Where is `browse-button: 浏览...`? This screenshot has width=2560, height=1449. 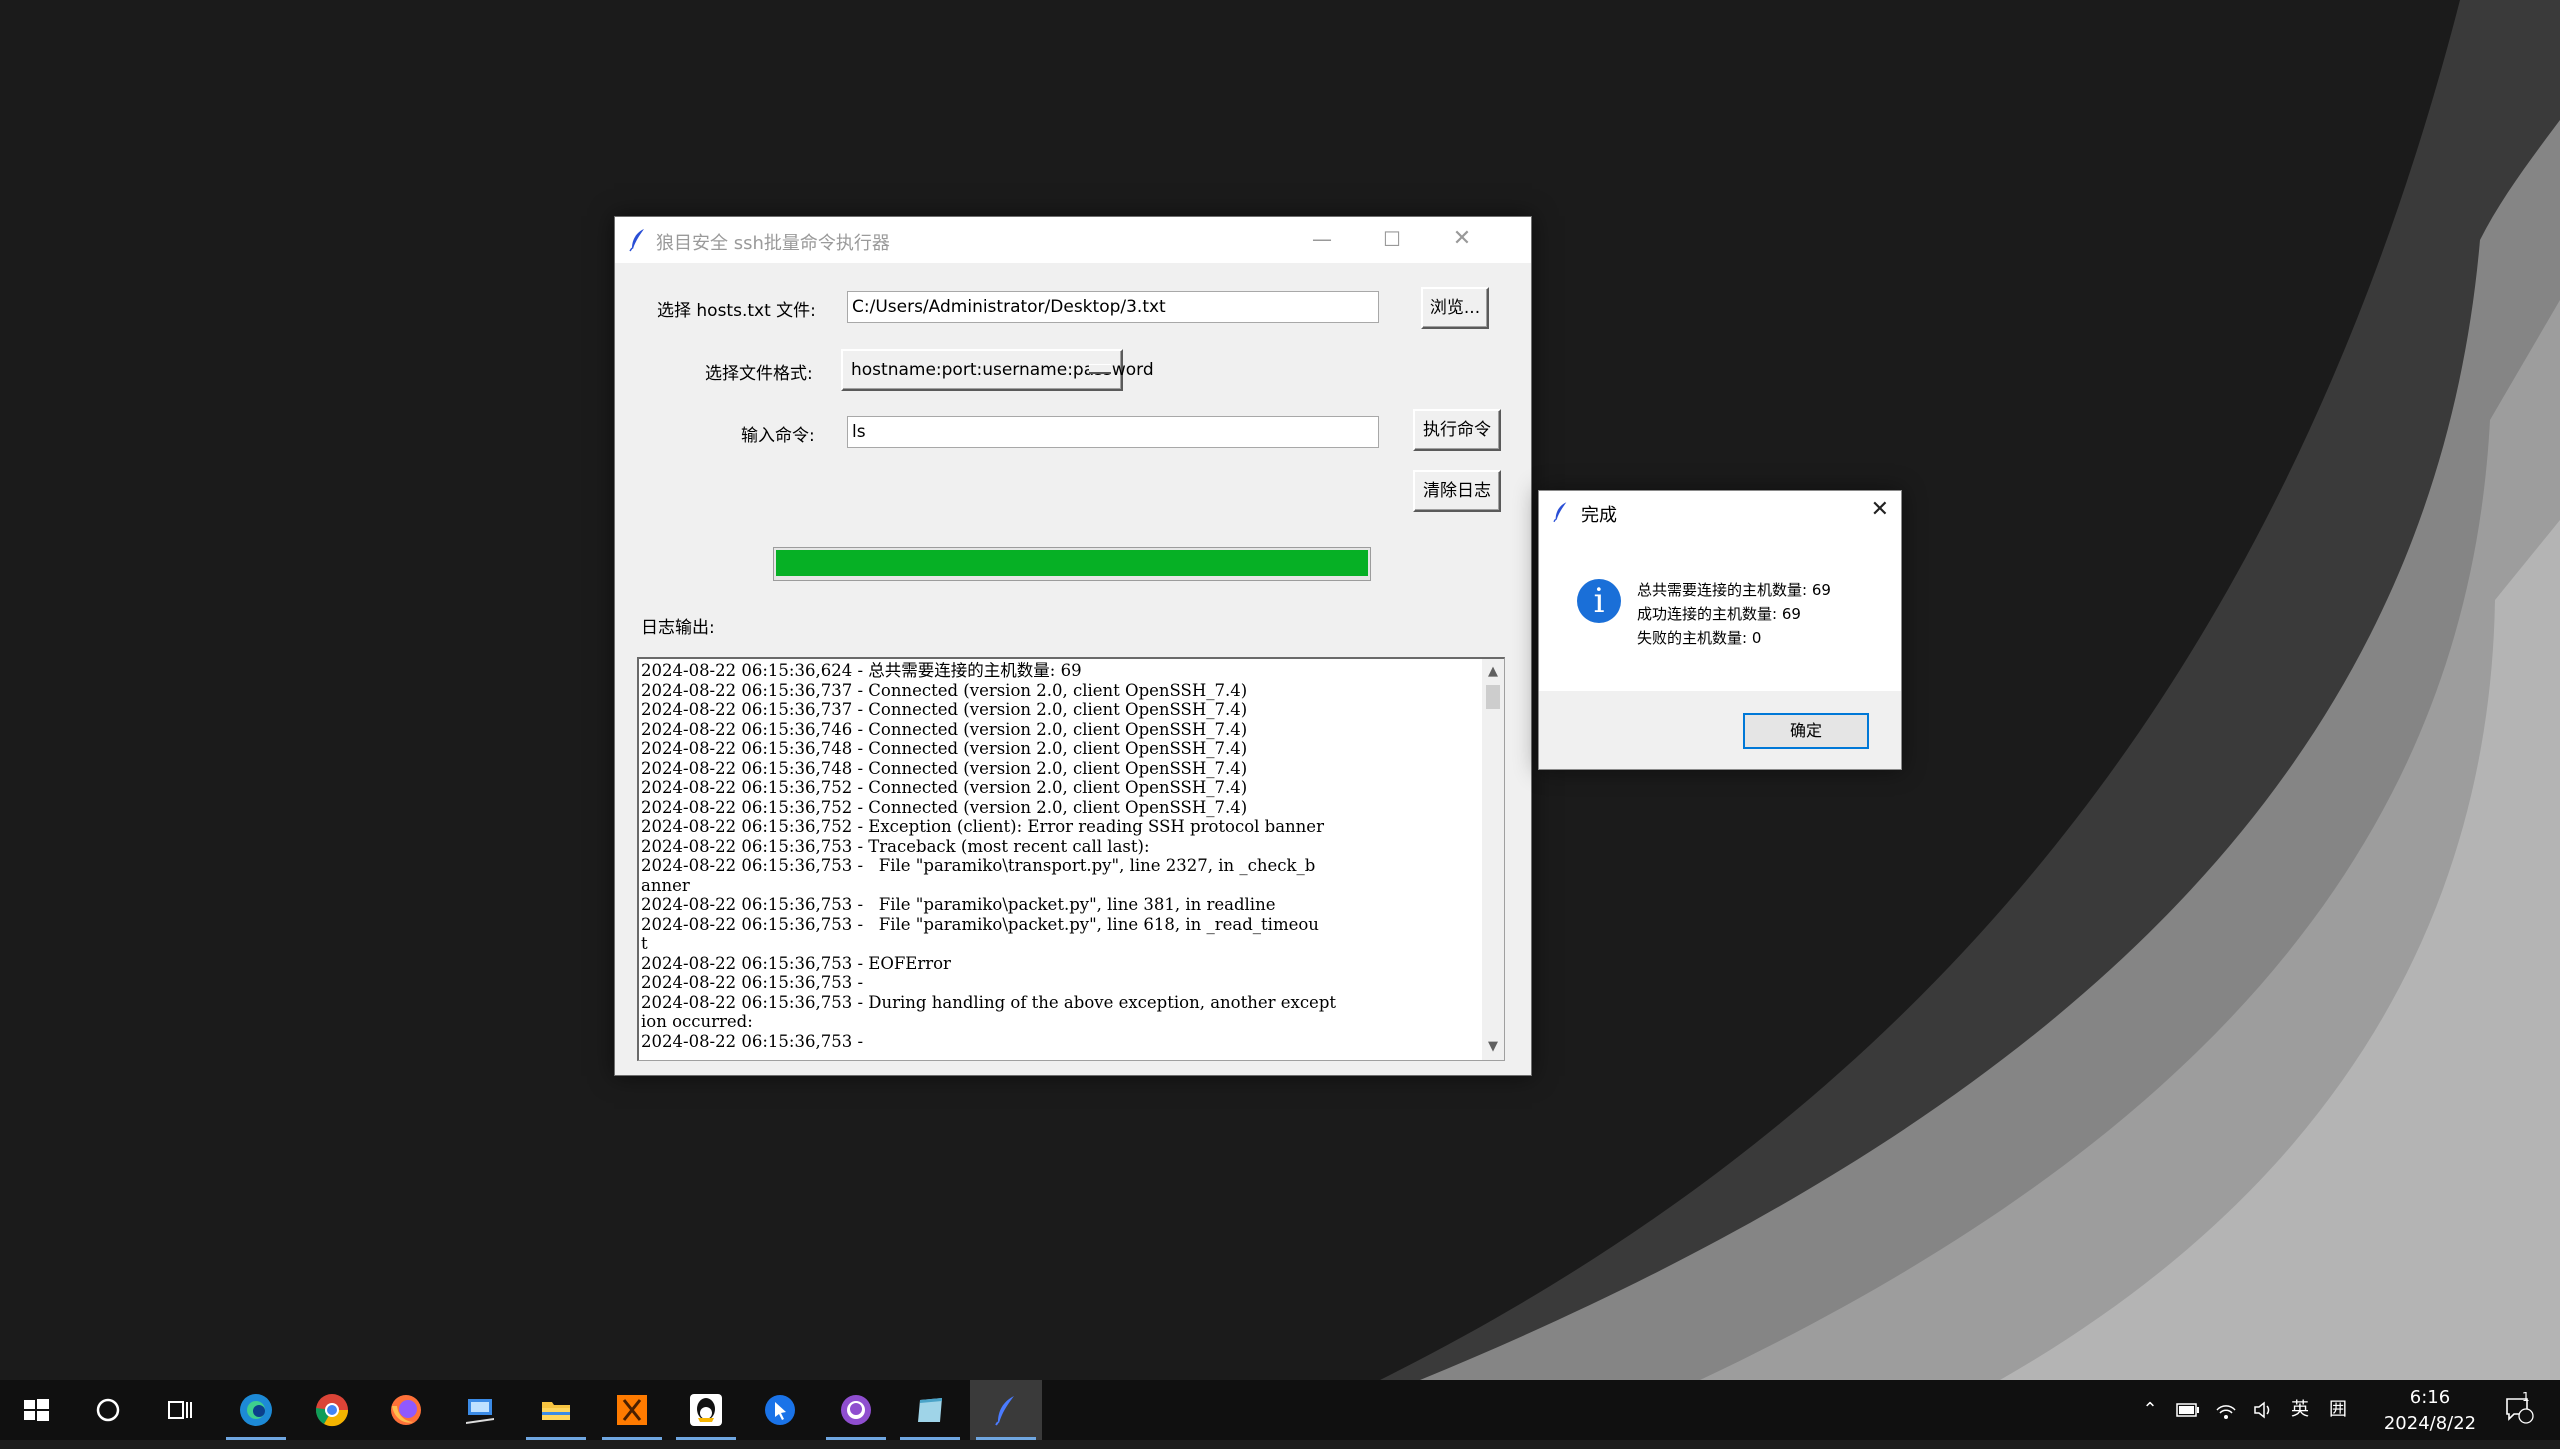
browse-button: 浏览... is located at coordinates (1455, 308).